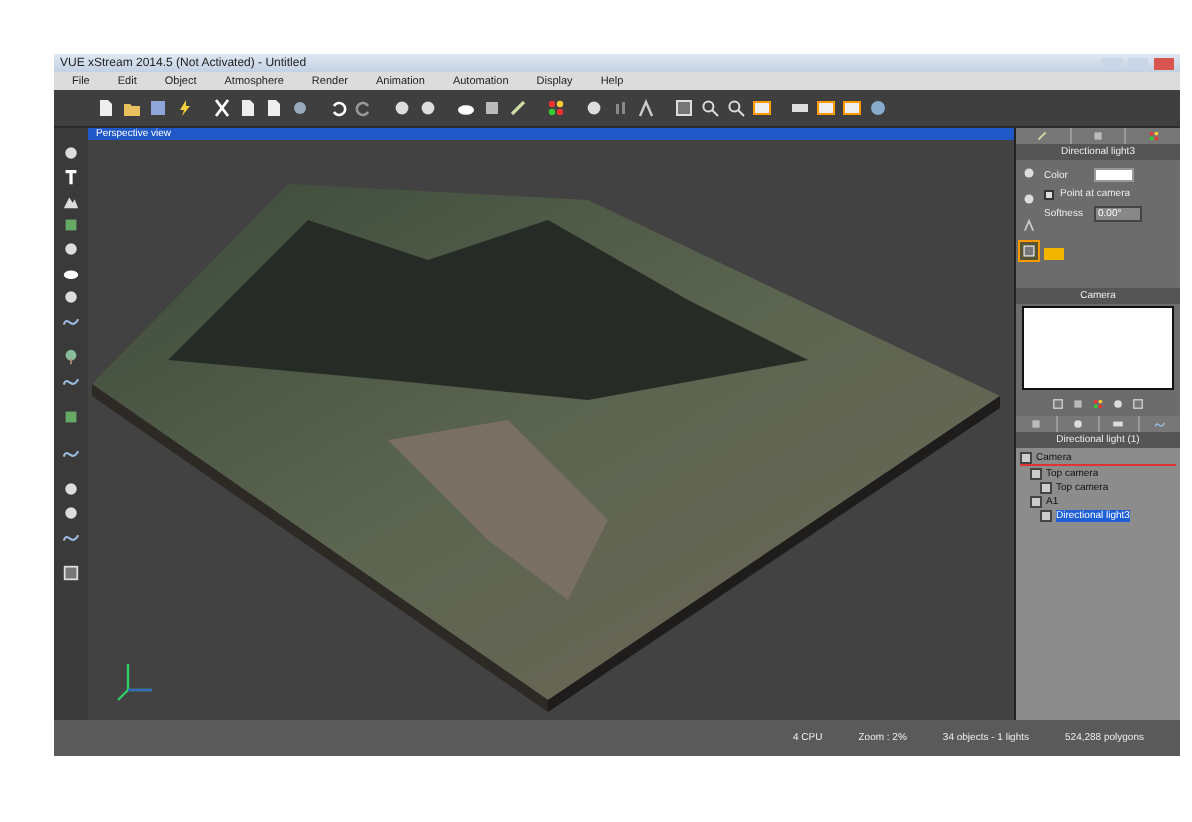 The image size is (1192, 822). I want to click on tree-icon, so click(71, 357).